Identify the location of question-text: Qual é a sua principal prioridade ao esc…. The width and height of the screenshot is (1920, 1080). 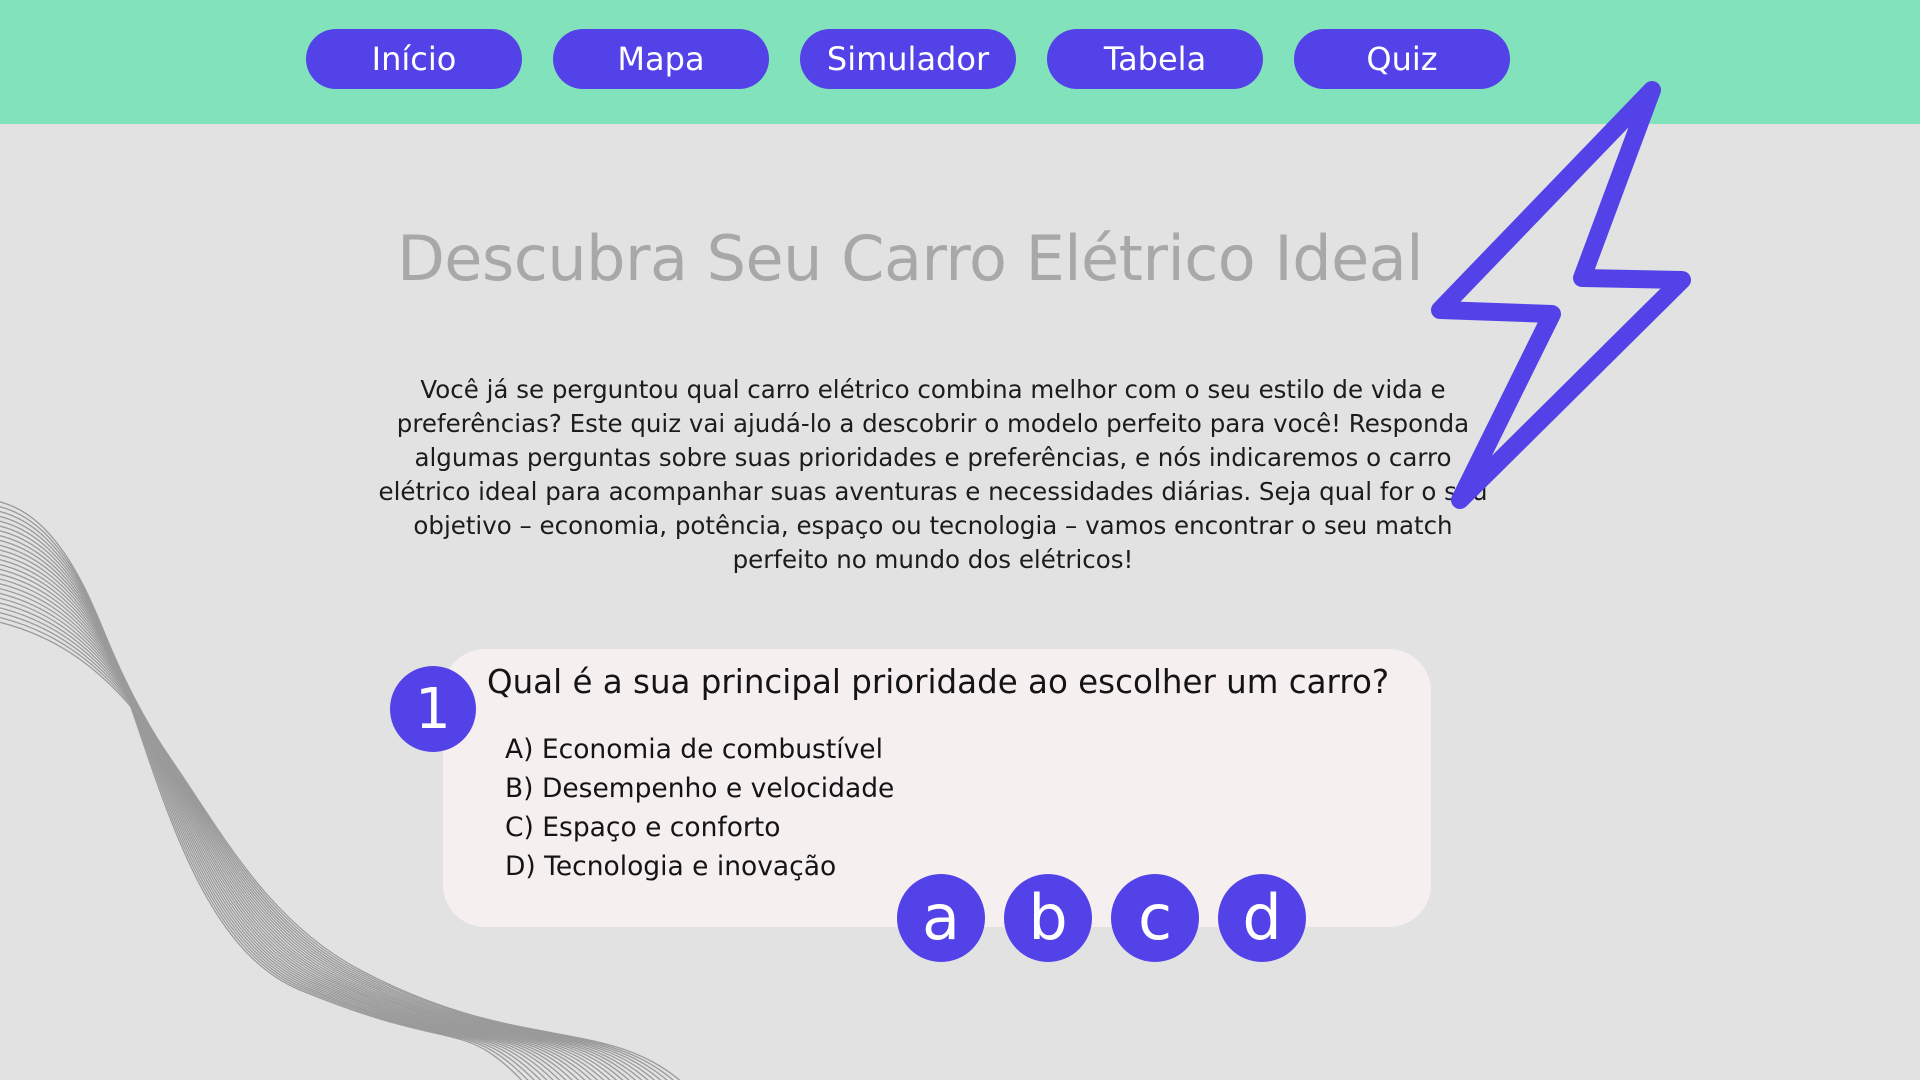
(938, 682).